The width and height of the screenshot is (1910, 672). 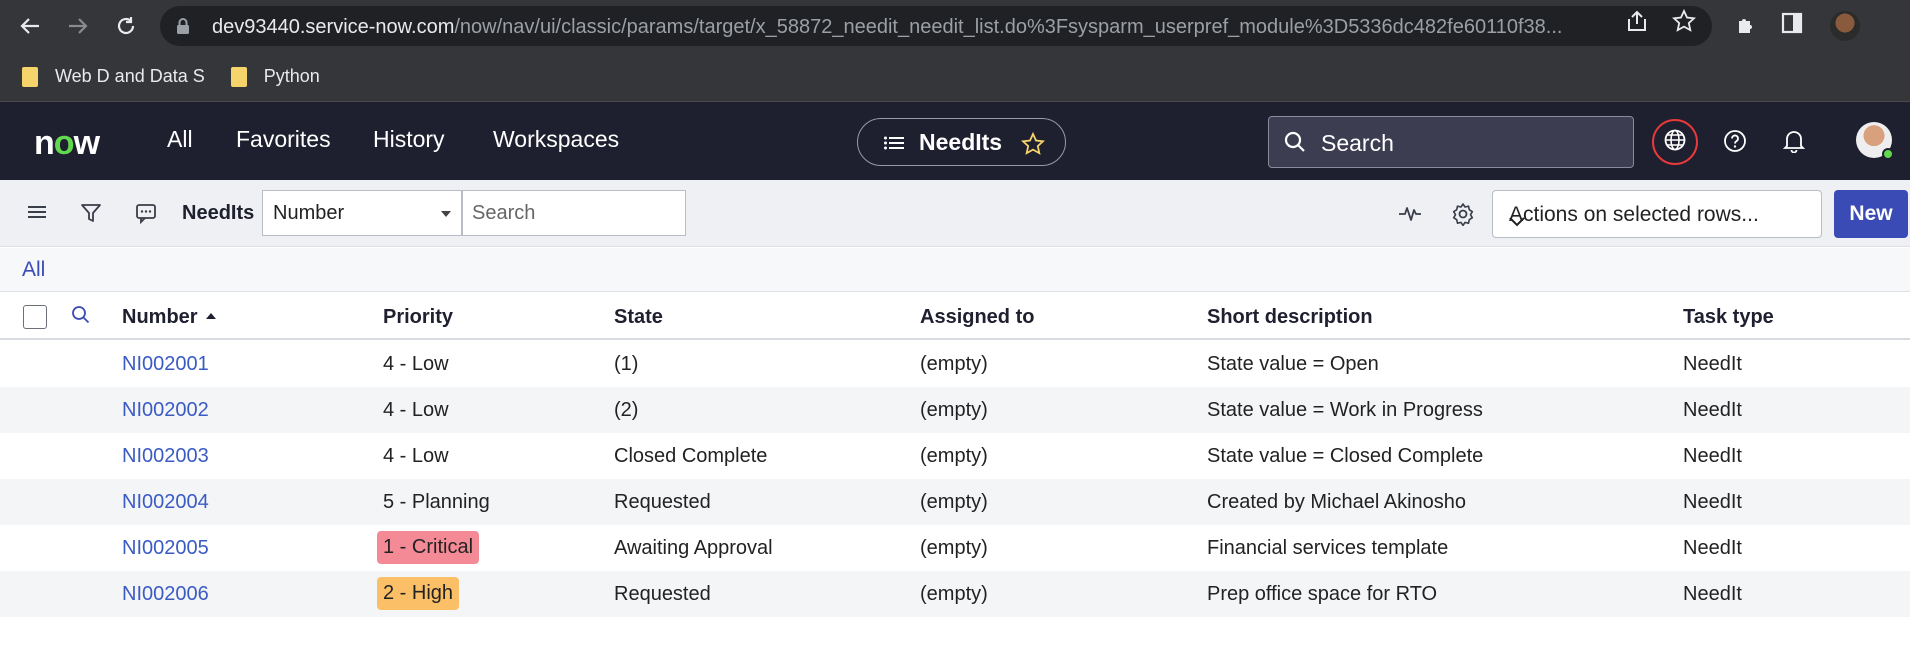 What do you see at coordinates (1293, 364) in the screenshot?
I see `row-short-description: State value = Open` at bounding box center [1293, 364].